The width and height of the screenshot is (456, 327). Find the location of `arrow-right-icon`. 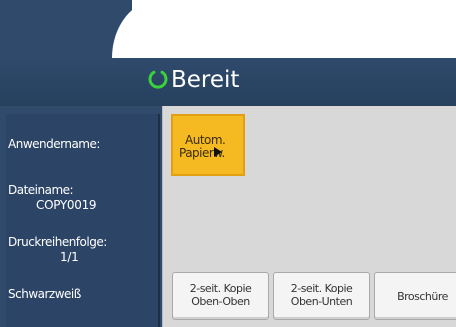

arrow-right-icon is located at coordinates (218, 152).